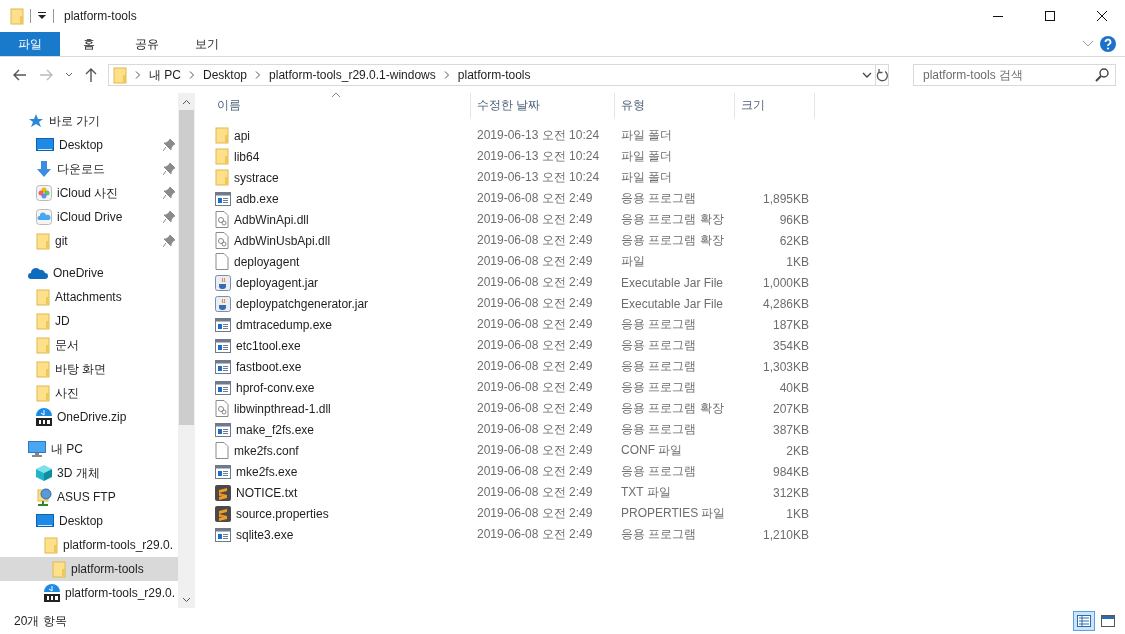  What do you see at coordinates (89, 217) in the screenshot?
I see `sidebar-item: iCloud Drive` at bounding box center [89, 217].